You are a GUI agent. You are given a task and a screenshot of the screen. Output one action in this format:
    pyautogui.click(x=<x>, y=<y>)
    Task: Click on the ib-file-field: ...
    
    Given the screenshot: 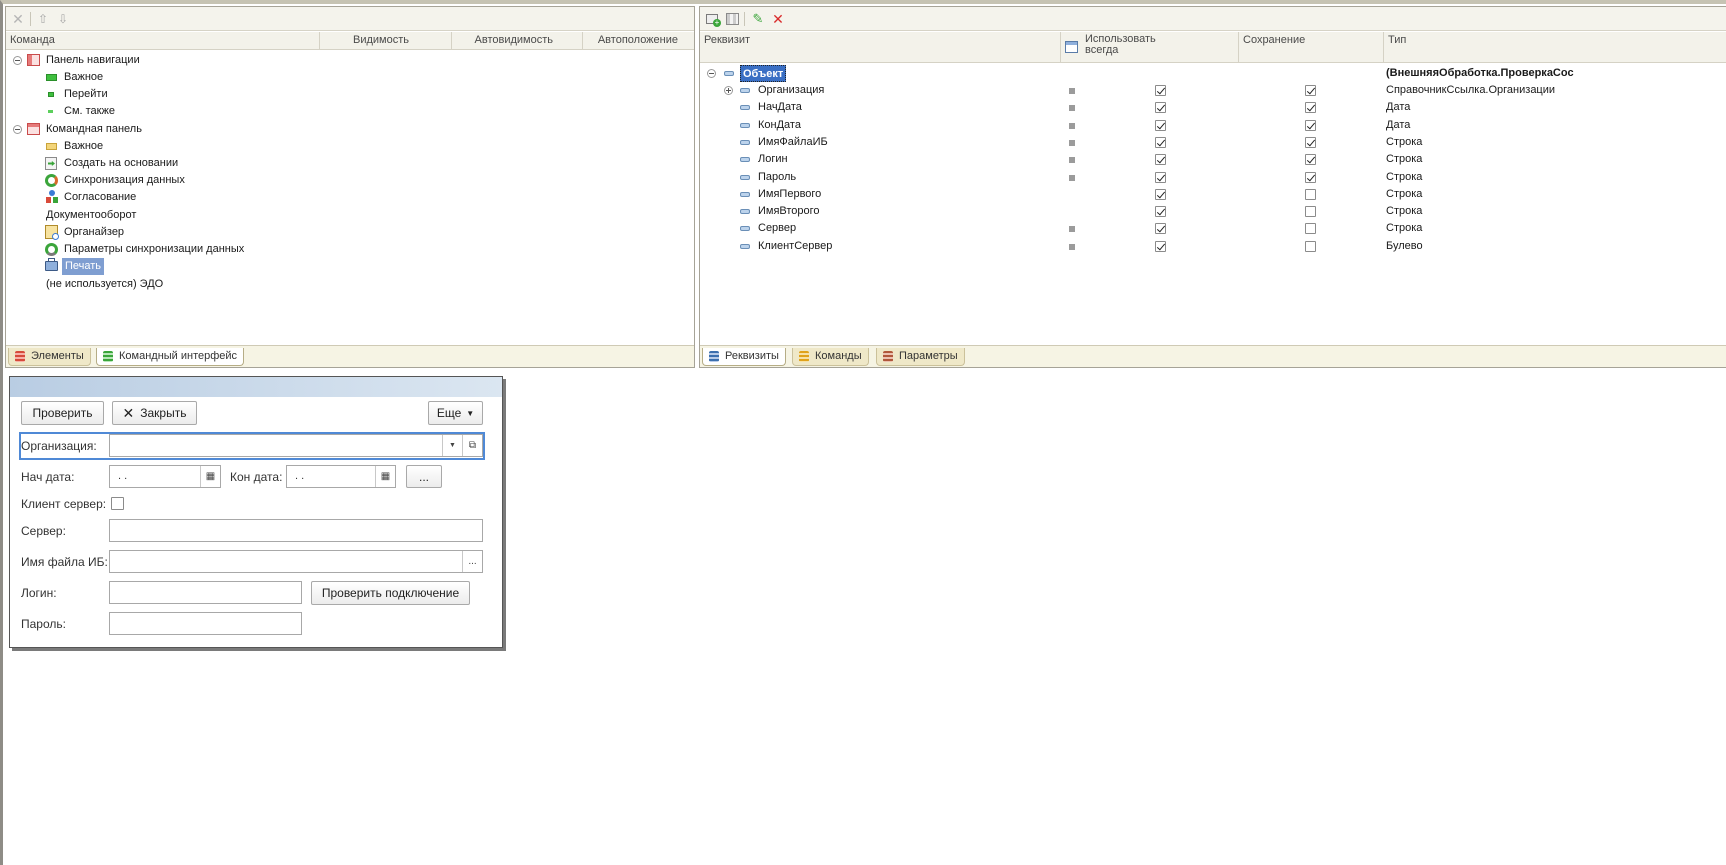 What is the action you would take?
    pyautogui.click(x=296, y=561)
    